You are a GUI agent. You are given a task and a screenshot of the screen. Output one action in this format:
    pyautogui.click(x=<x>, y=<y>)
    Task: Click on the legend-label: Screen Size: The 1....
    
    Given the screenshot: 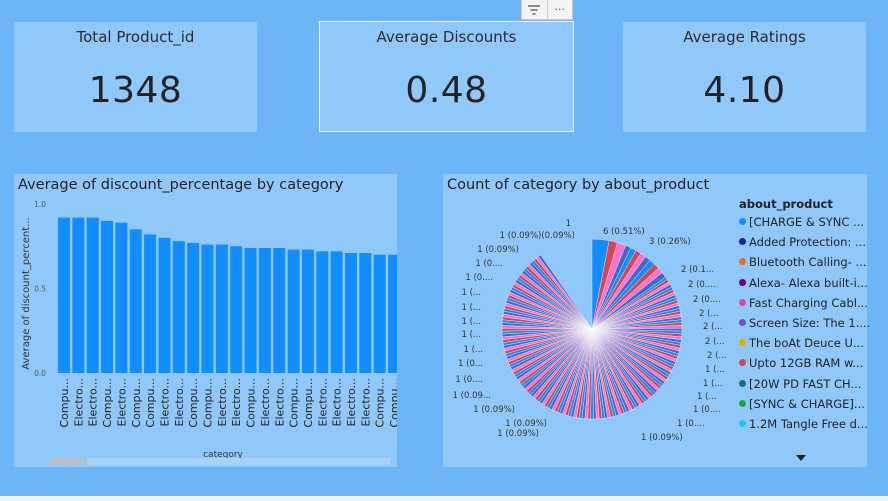 What is the action you would take?
    pyautogui.click(x=810, y=323)
    